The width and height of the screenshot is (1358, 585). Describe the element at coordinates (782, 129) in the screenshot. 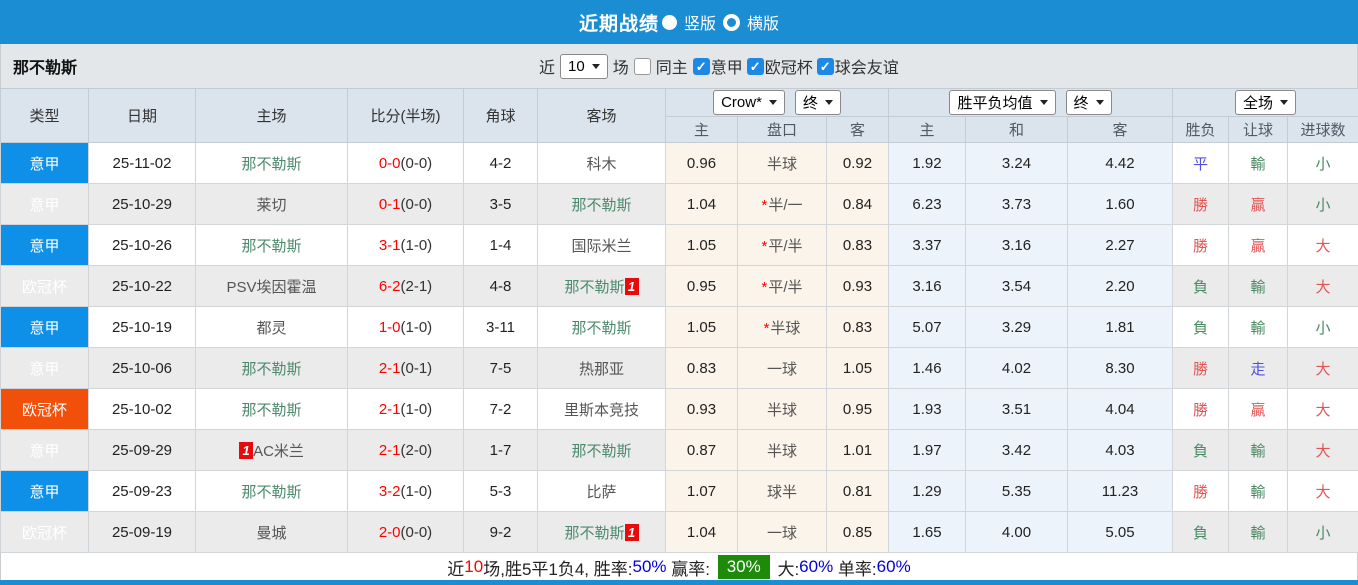

I see `sub-header-1: 盘口` at that location.